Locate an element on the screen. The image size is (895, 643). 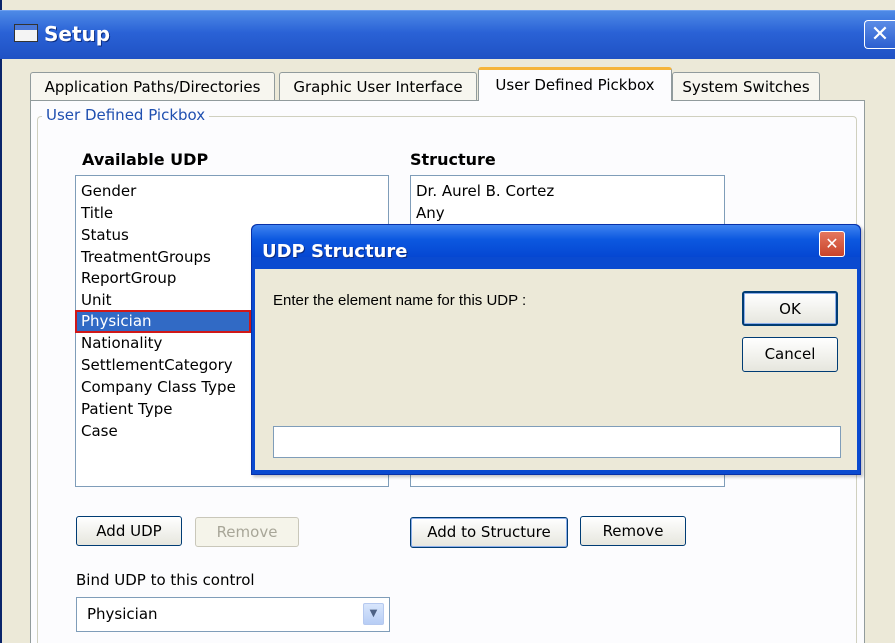
list-item: Nationality is located at coordinates (121, 343).